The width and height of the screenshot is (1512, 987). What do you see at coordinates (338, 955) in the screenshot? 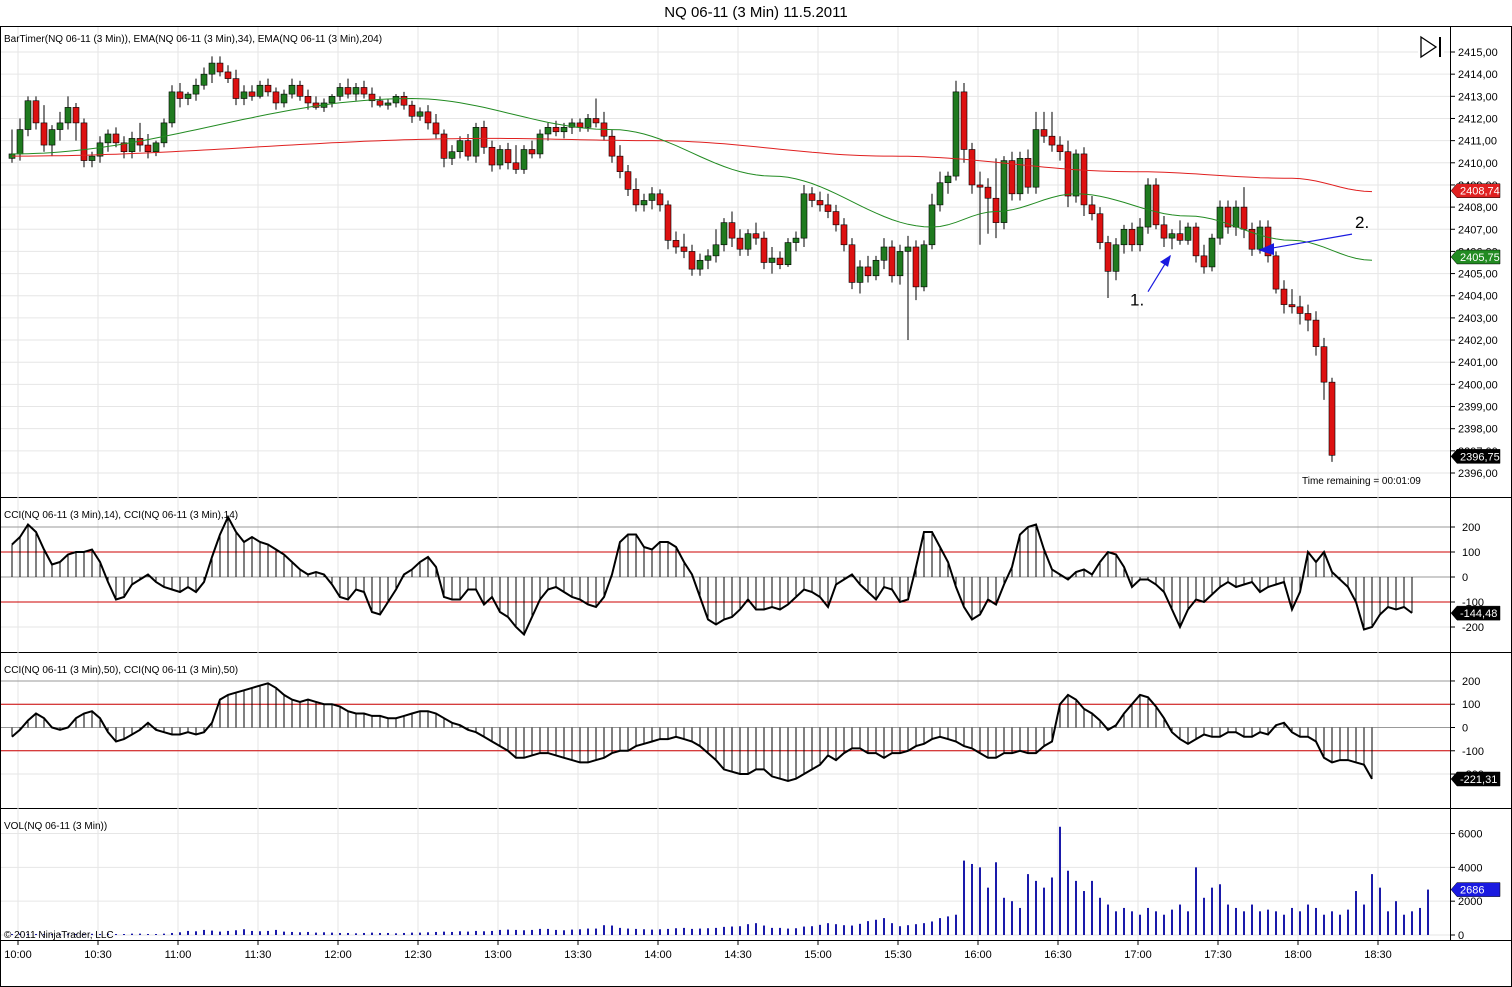
I see `time-tick-label: 12:00` at bounding box center [338, 955].